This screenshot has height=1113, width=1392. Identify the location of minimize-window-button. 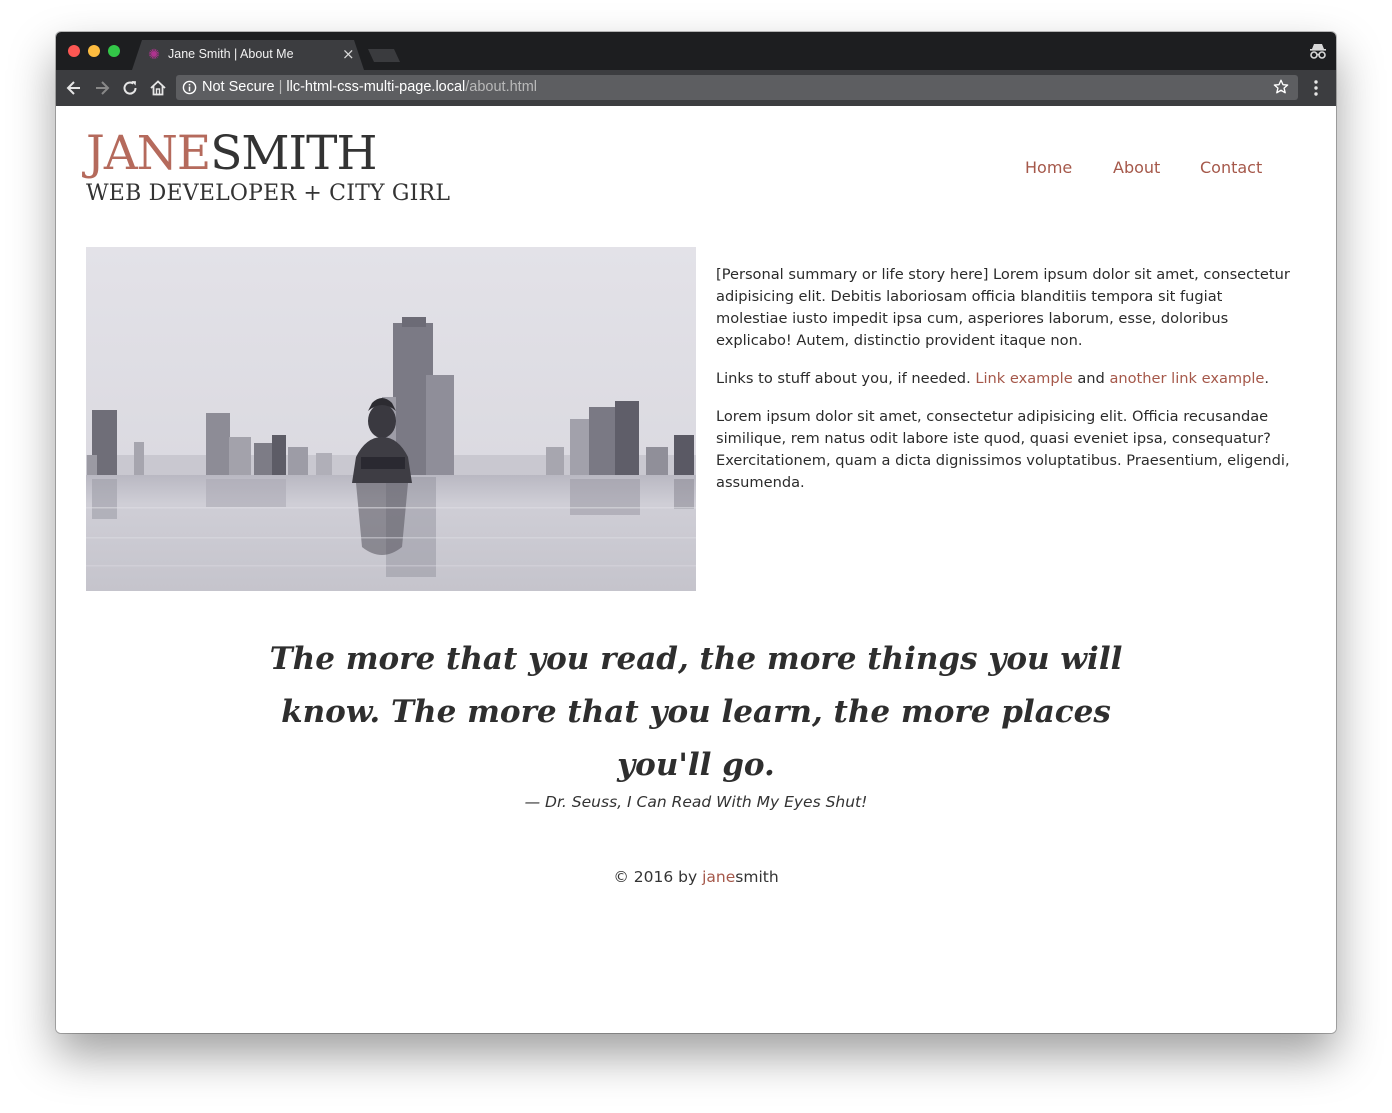
(94, 51).